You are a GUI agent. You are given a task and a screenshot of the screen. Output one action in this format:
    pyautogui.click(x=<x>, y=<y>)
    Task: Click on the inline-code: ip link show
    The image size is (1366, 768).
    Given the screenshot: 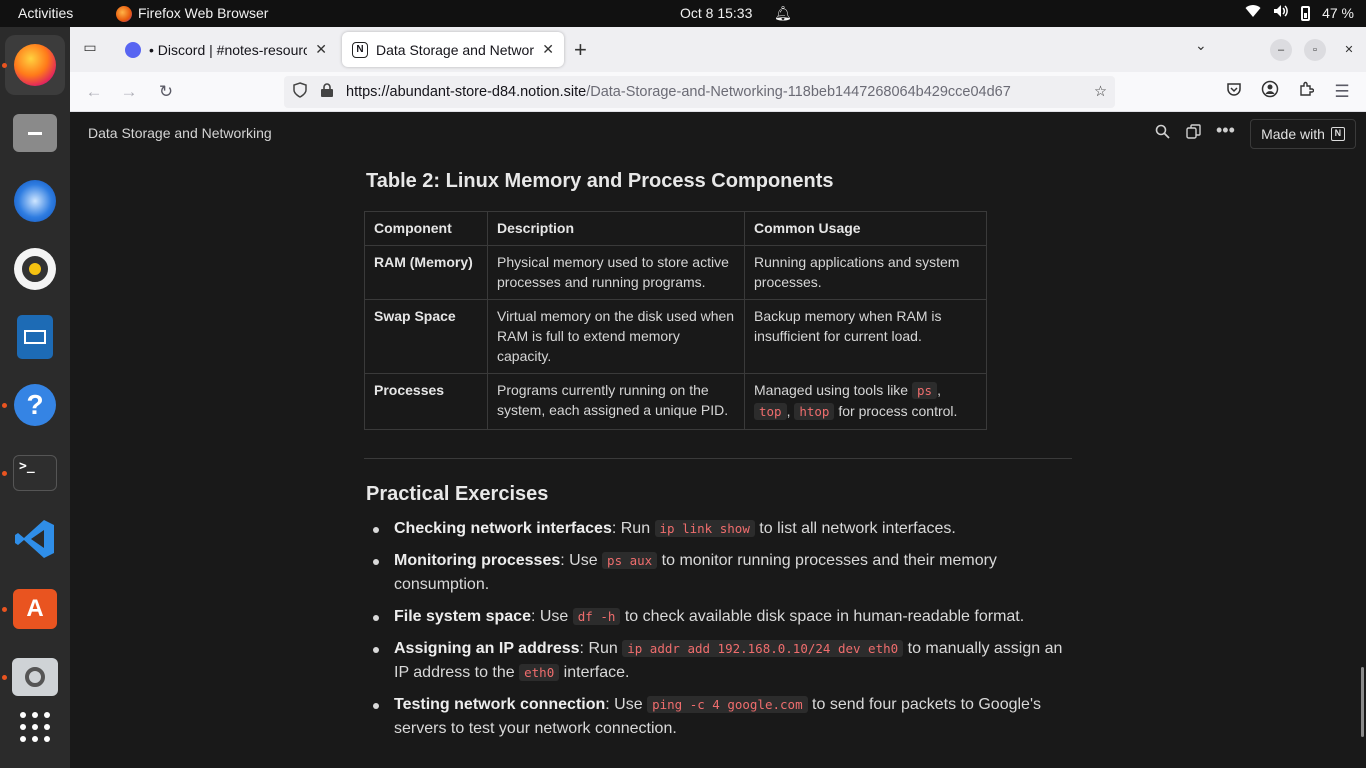 What is the action you would take?
    pyautogui.click(x=704, y=528)
    